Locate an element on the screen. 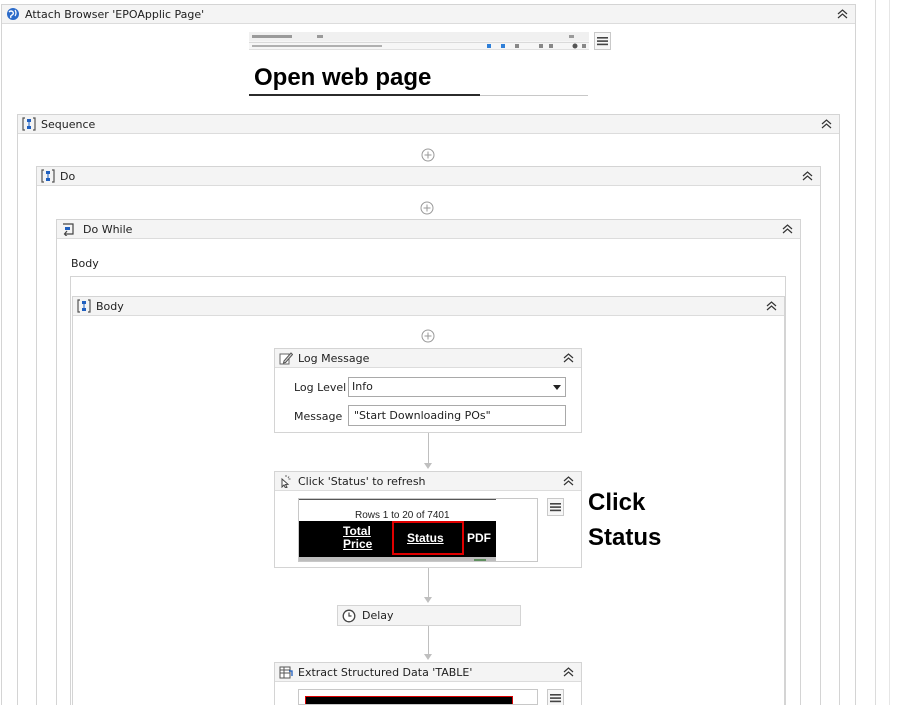 This screenshot has width=902, height=705. click-status-header: Click 'Status' to refresh is located at coordinates (428, 481).